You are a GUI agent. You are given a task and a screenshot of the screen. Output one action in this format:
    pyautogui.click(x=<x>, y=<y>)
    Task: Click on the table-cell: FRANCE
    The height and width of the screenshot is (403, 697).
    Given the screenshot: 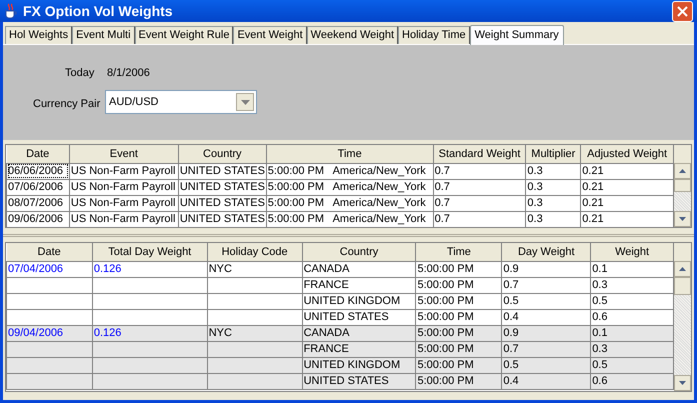 What is the action you would take?
    pyautogui.click(x=359, y=285)
    